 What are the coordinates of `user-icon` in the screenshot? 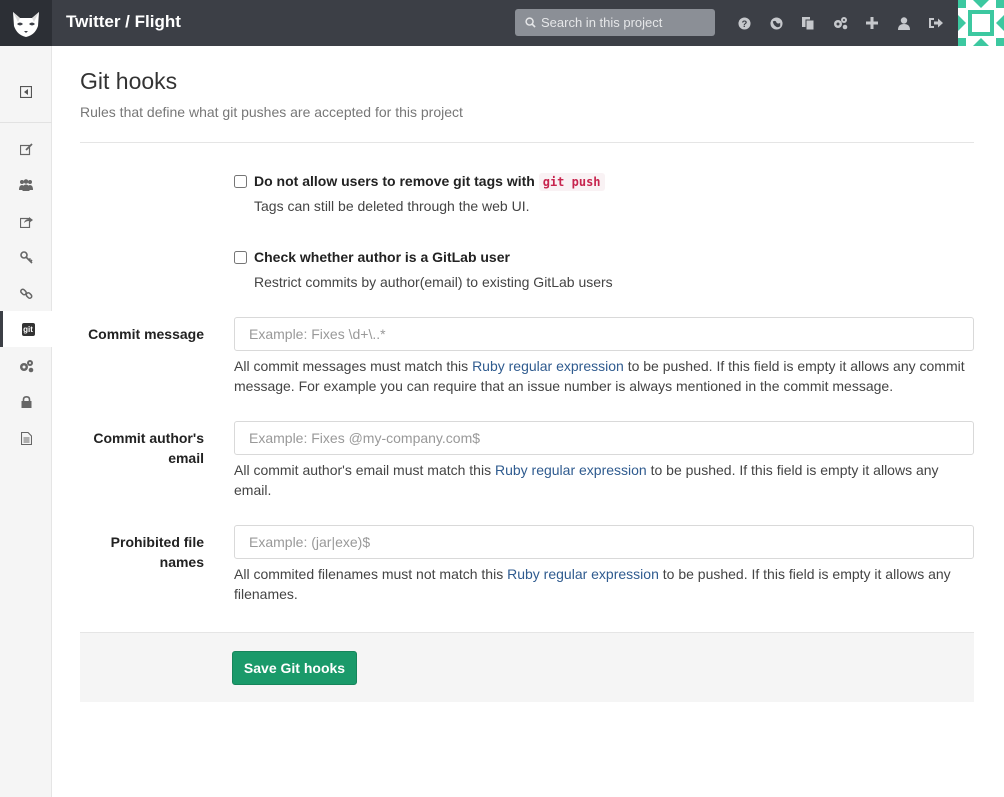 It's located at (904, 23).